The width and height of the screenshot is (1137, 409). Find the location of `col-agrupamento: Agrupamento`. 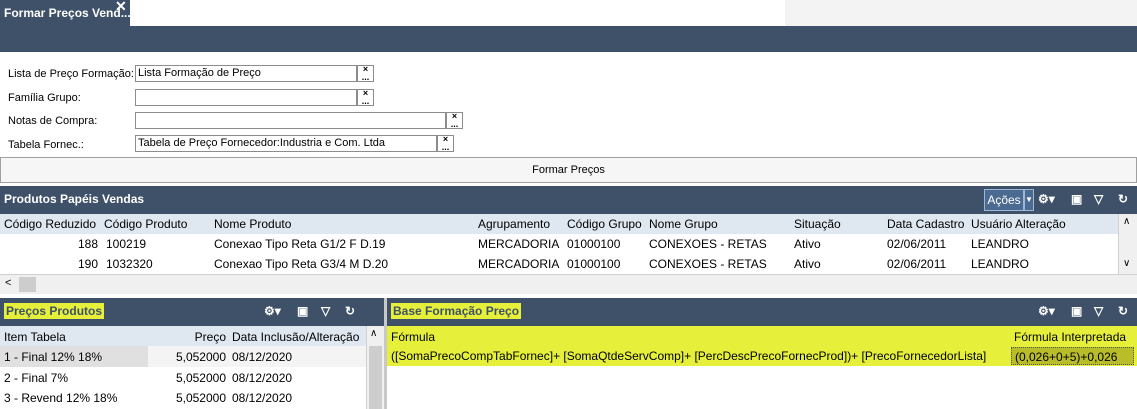

col-agrupamento: Agrupamento is located at coordinates (514, 224).